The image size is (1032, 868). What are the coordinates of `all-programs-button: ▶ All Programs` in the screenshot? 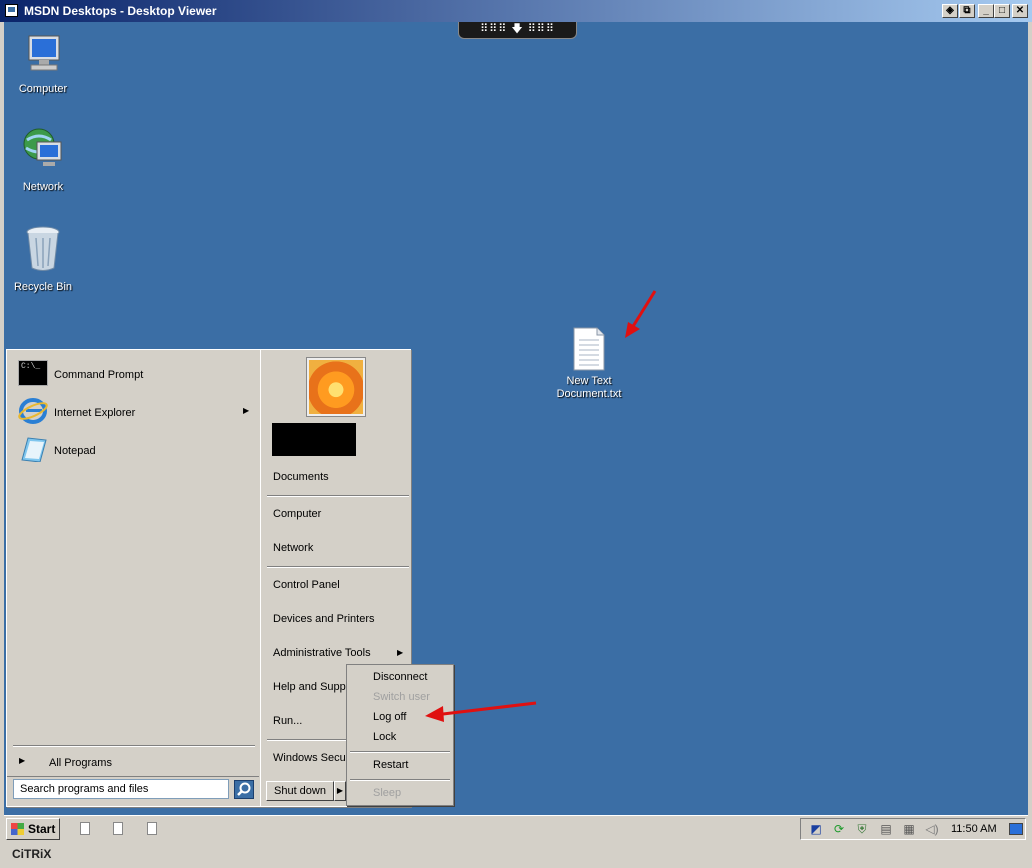 It's located at (134, 762).